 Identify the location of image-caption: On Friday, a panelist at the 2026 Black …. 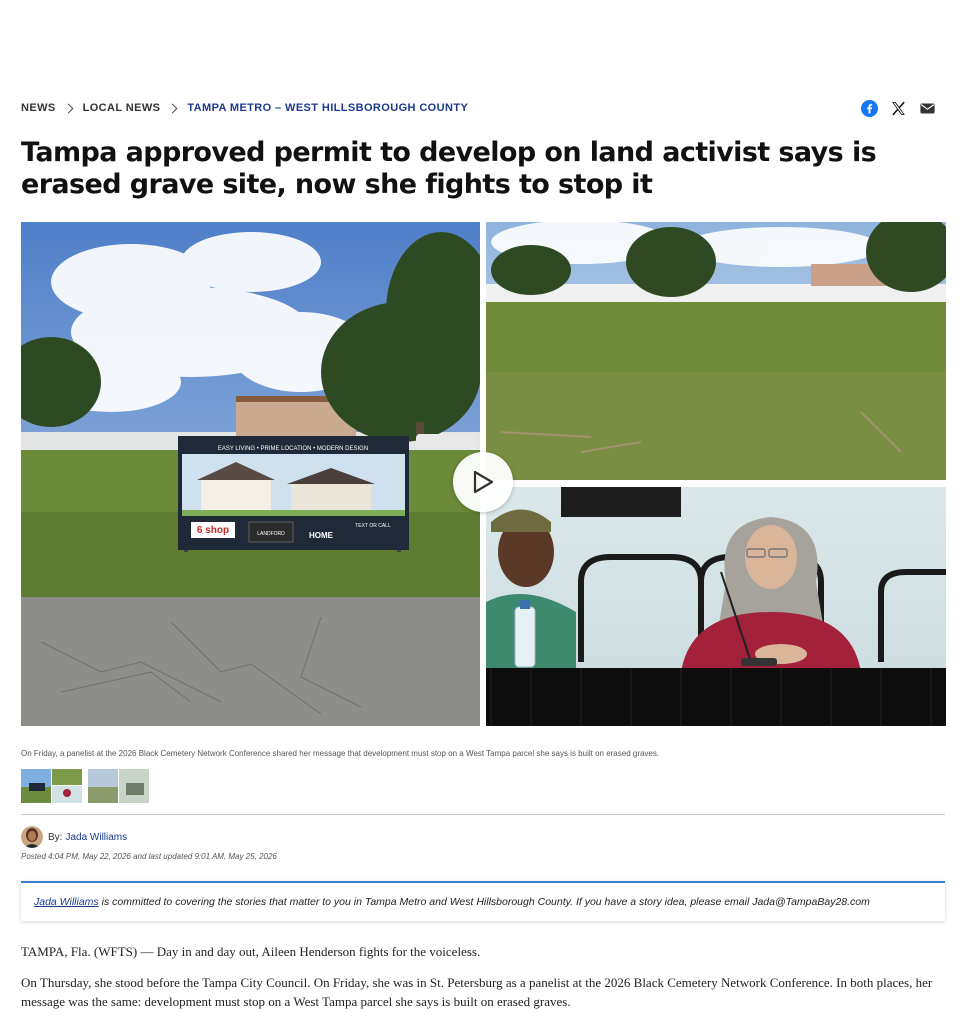
(340, 753).